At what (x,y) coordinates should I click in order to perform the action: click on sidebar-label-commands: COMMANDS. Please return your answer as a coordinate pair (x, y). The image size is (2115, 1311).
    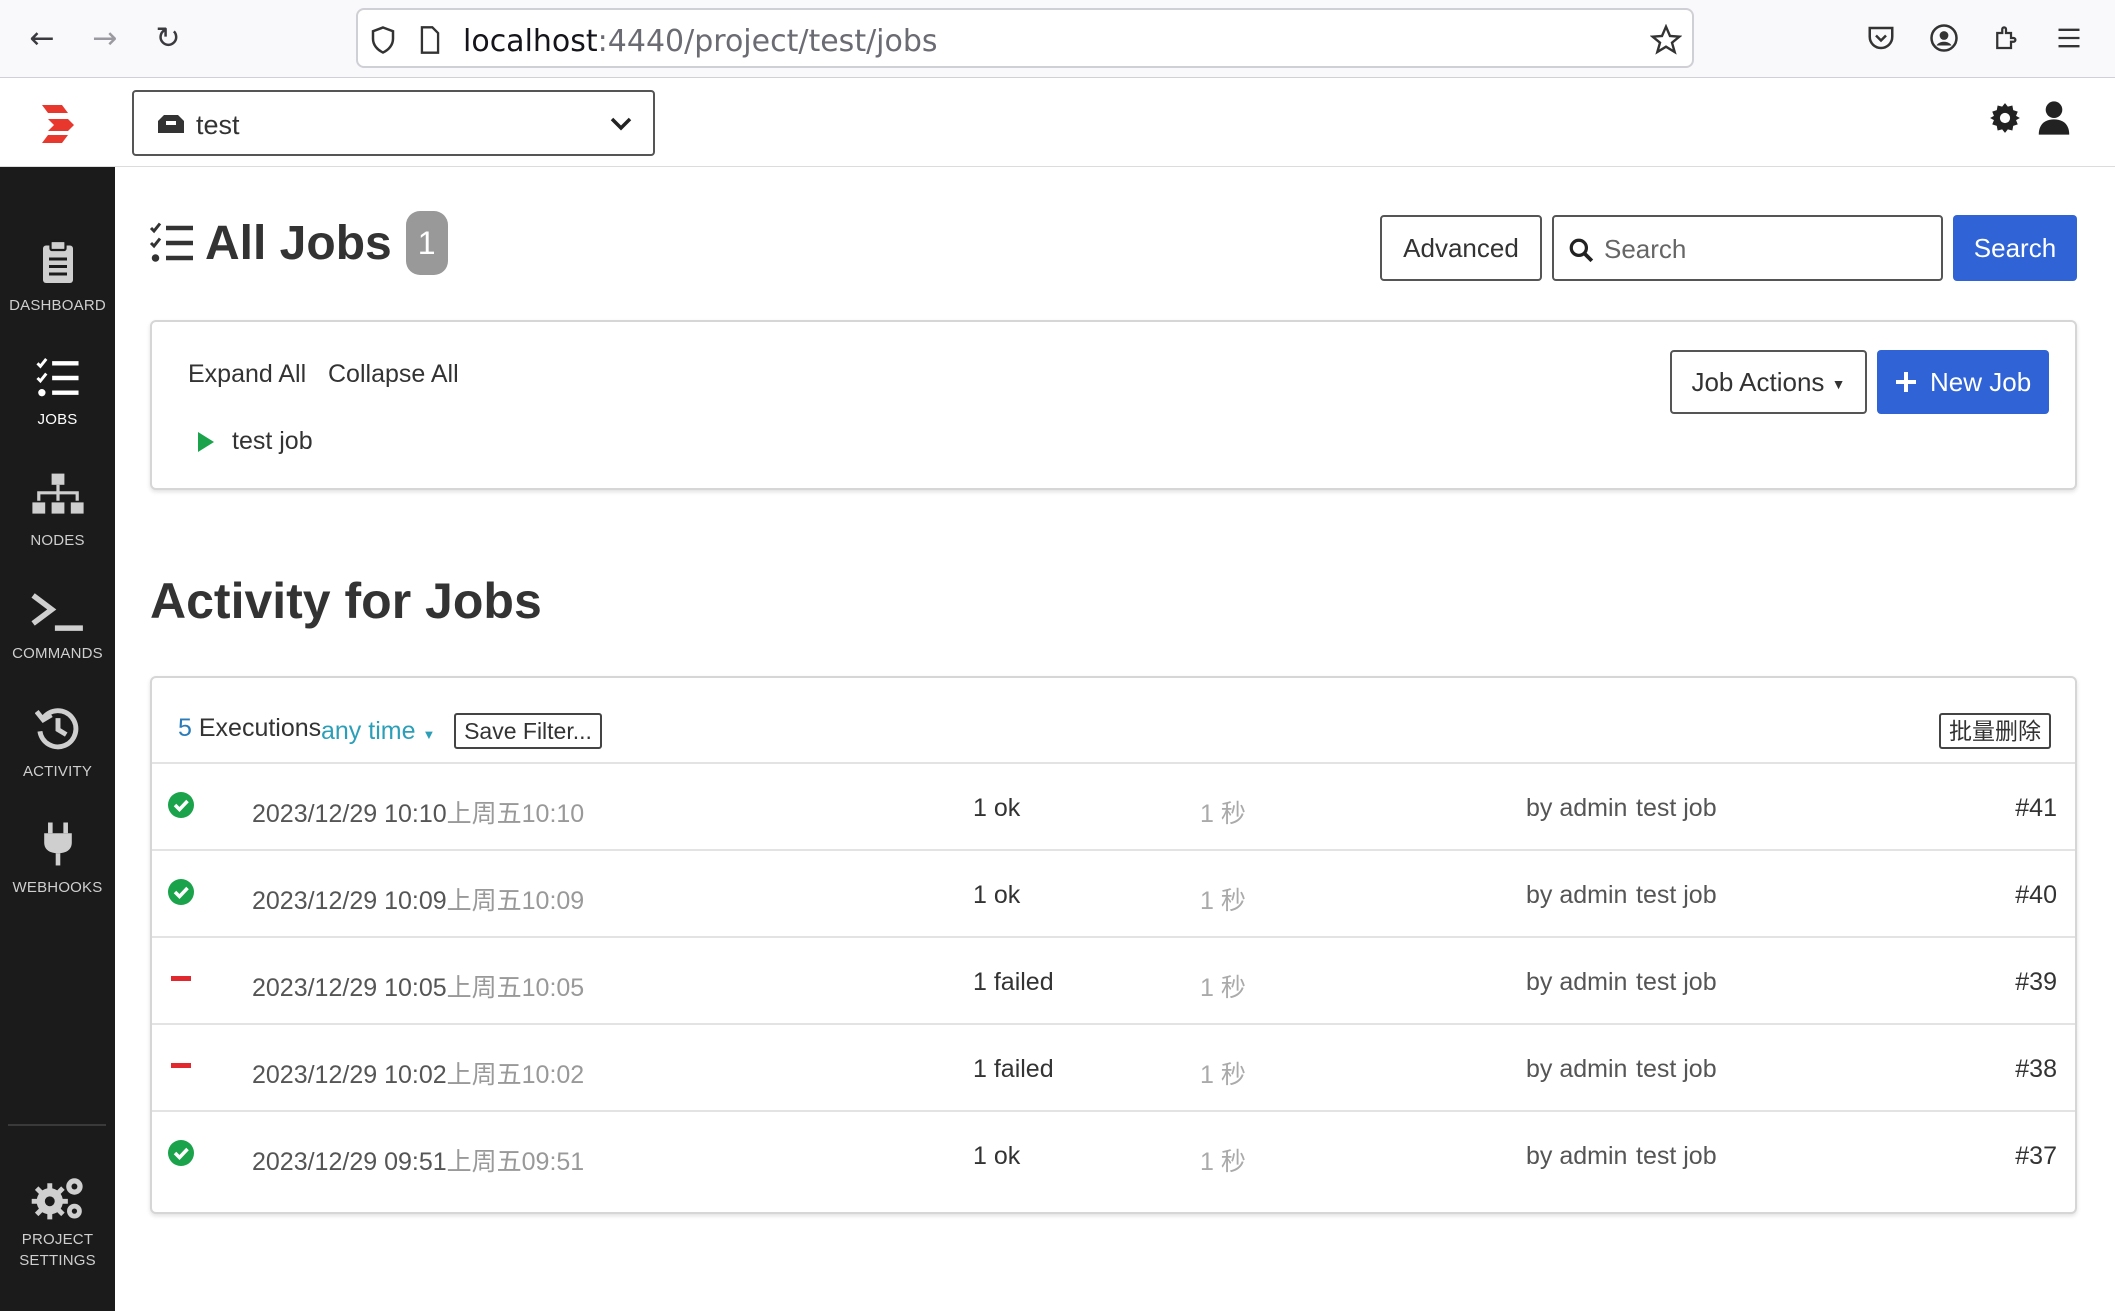
    Looking at the image, I should click on (57, 653).